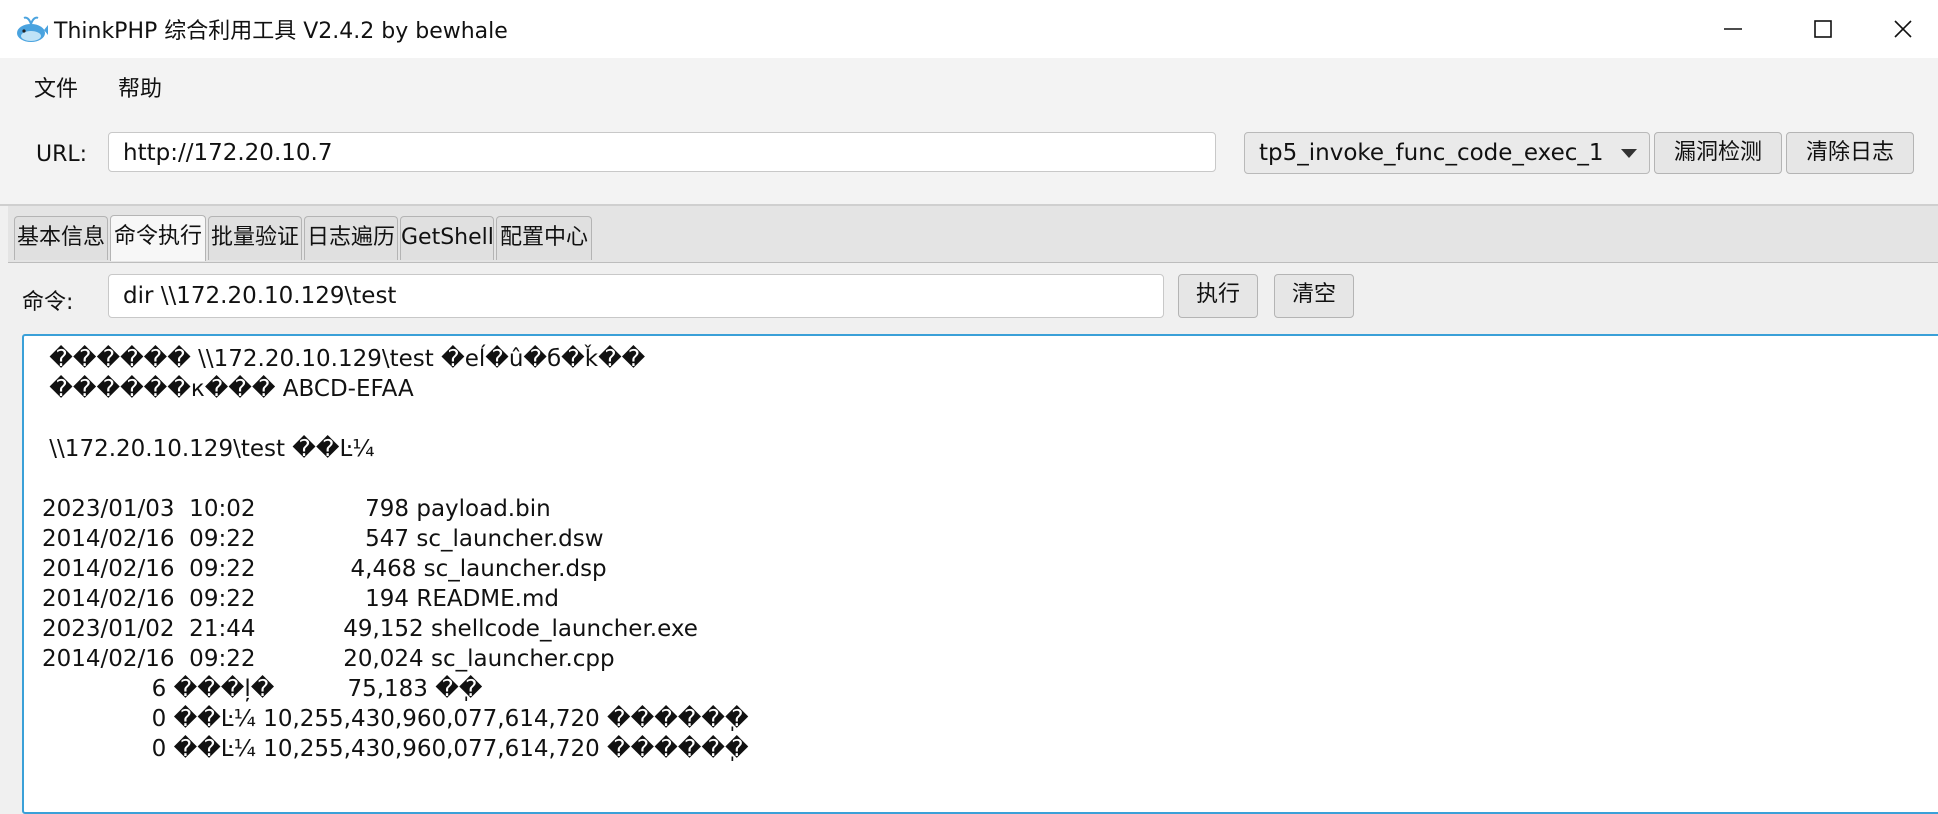 Image resolution: width=1938 pixels, height=814 pixels. What do you see at coordinates (323, 539) in the screenshot?
I see `output-line: 2014/02/16 09:22 547 sc_launcher.dsw` at bounding box center [323, 539].